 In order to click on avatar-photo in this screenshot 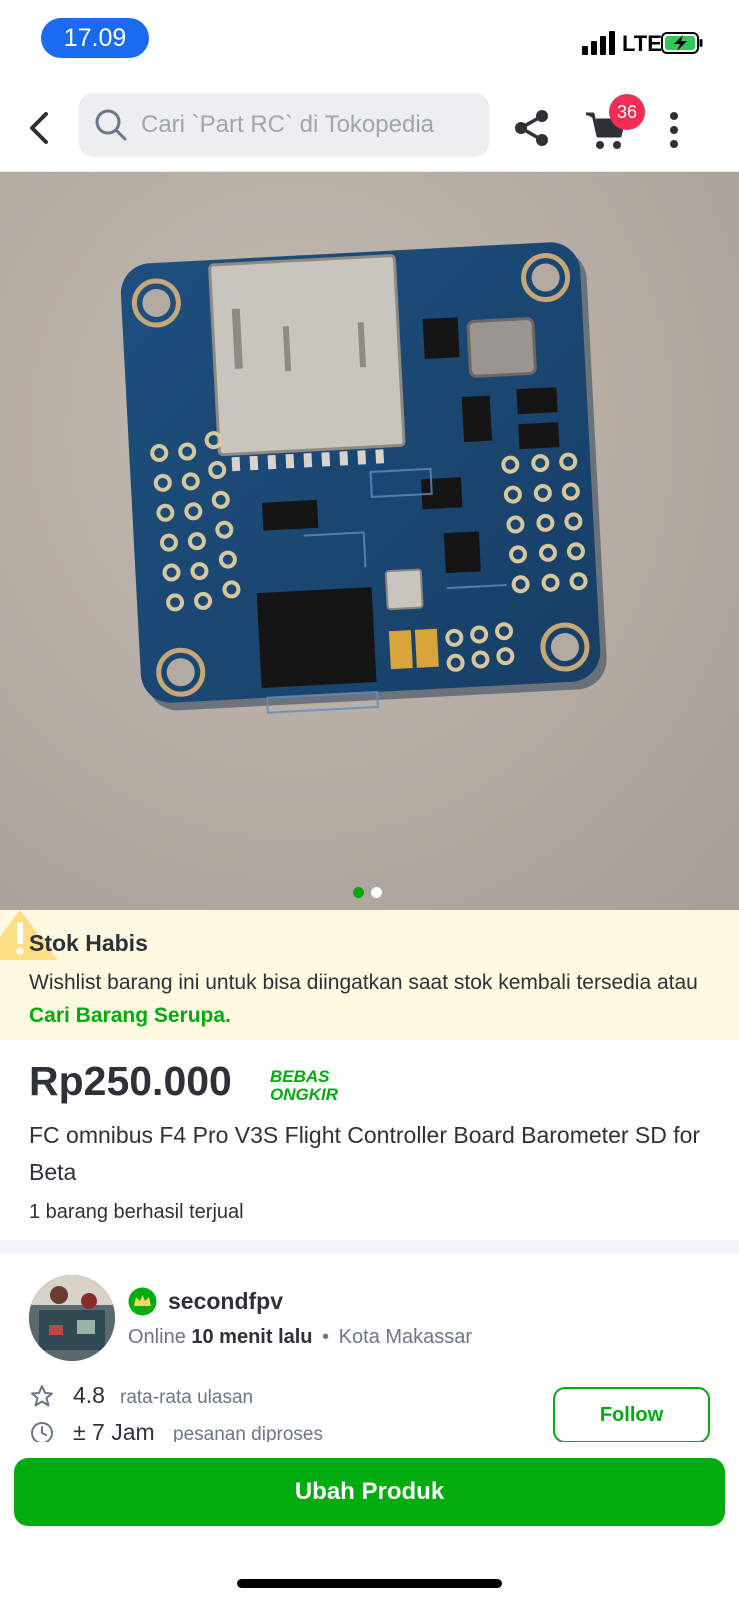, I will do `click(72, 1318)`.